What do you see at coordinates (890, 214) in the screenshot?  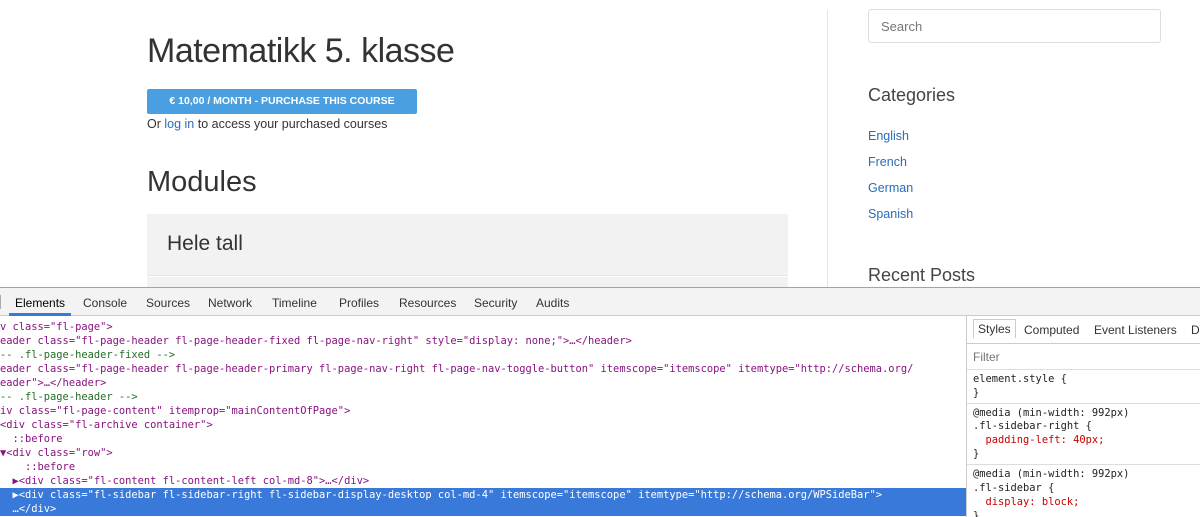 I see `category-link-spanish: Spanish` at bounding box center [890, 214].